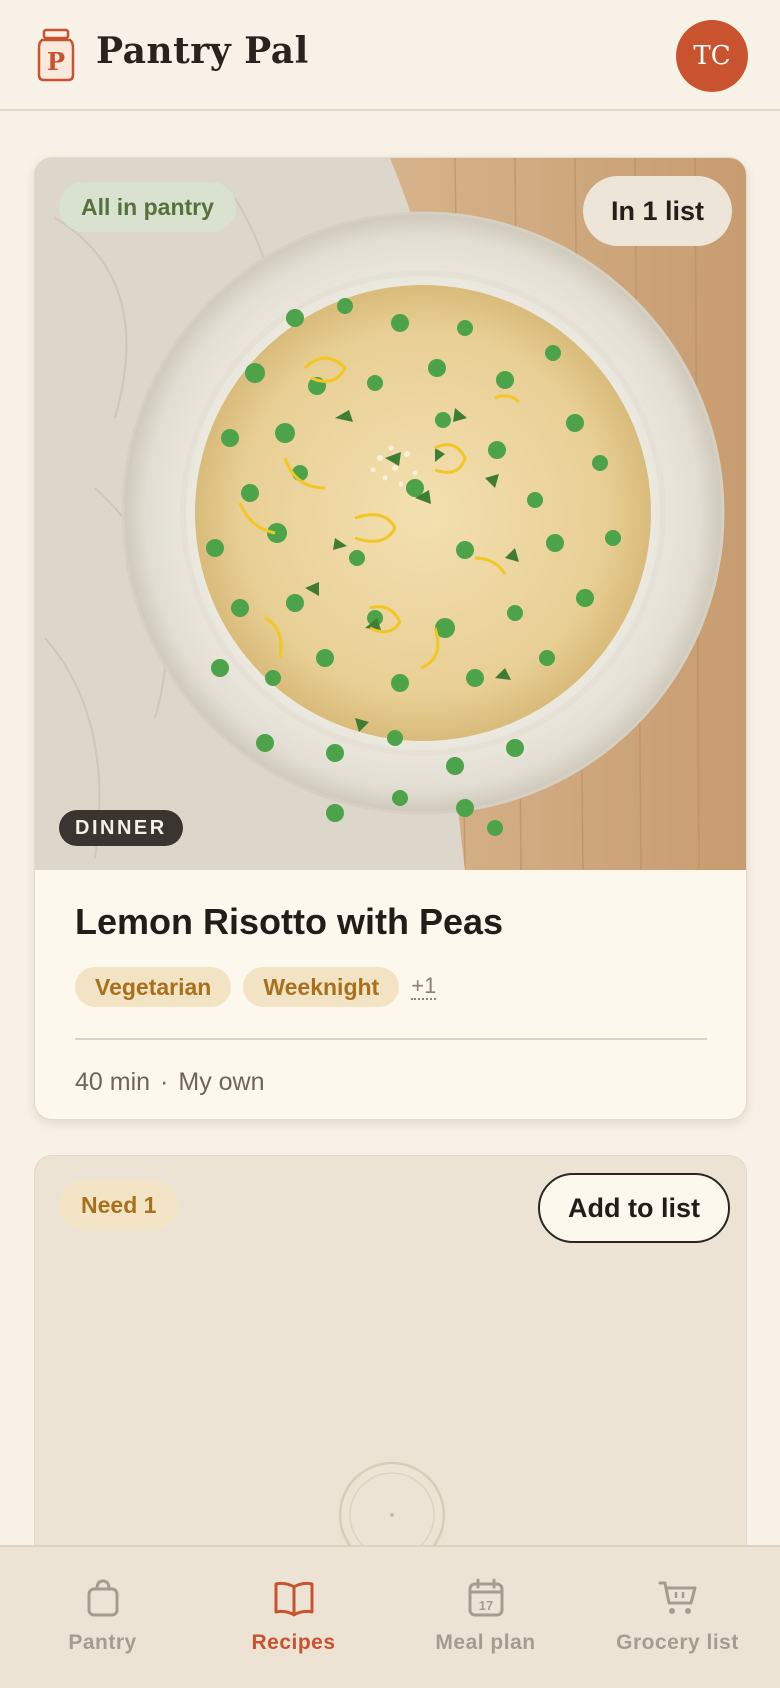 Image resolution: width=780 pixels, height=1688 pixels. I want to click on user-avatar: TC, so click(712, 56).